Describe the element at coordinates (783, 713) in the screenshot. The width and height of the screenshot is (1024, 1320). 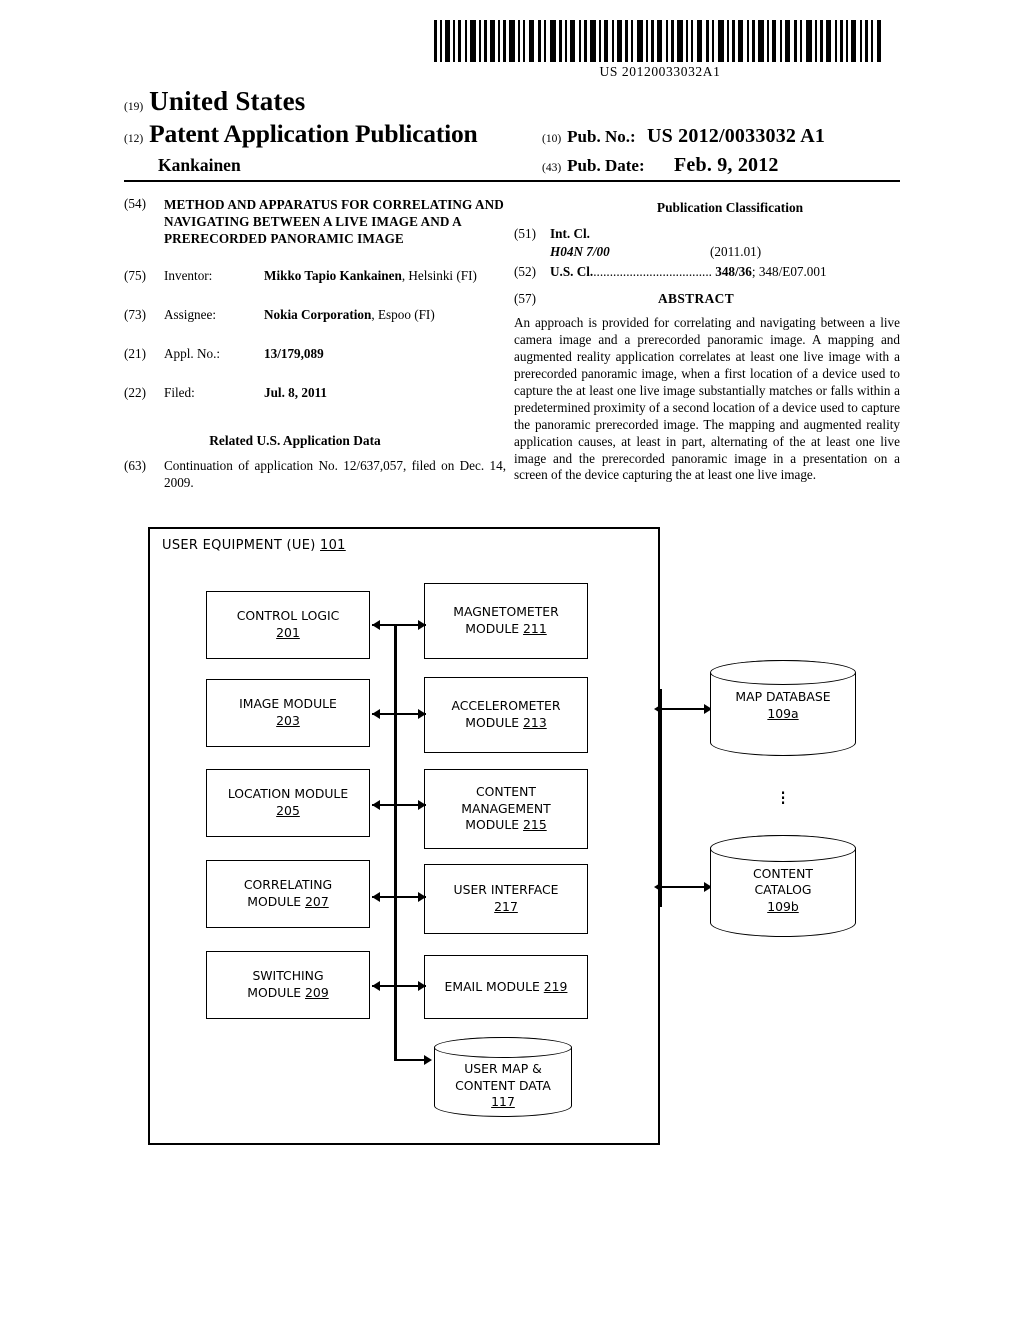
I see `datastore-ref-numeral: 109a` at that location.